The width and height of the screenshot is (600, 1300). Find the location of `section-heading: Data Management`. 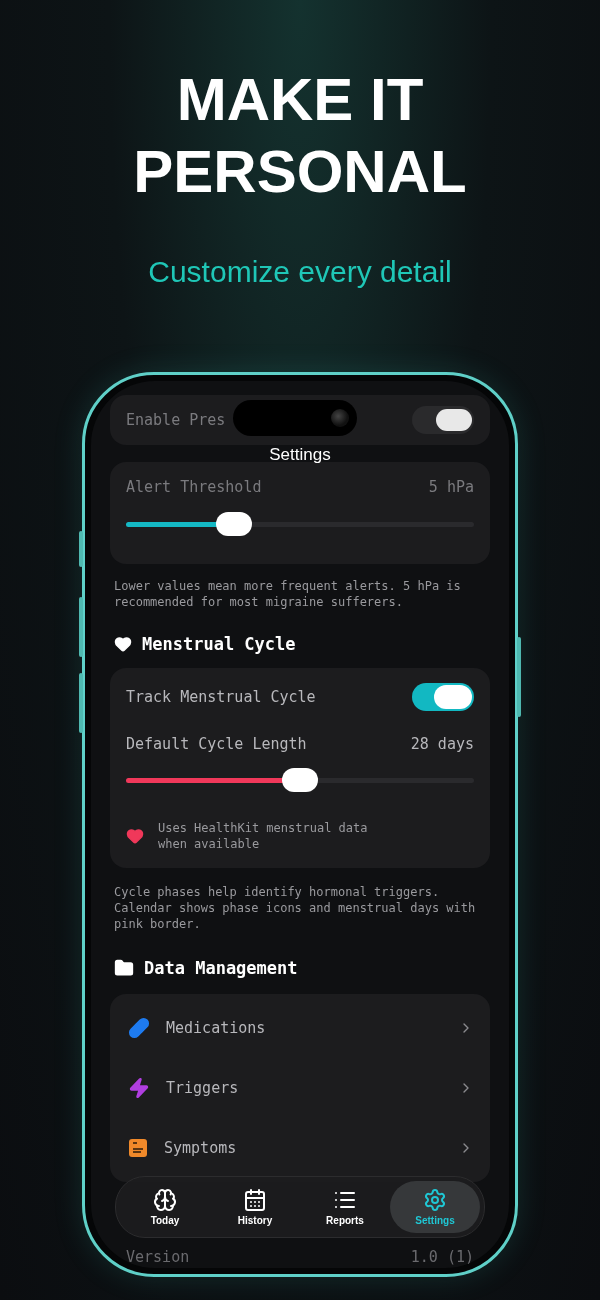

section-heading: Data Management is located at coordinates (221, 968).